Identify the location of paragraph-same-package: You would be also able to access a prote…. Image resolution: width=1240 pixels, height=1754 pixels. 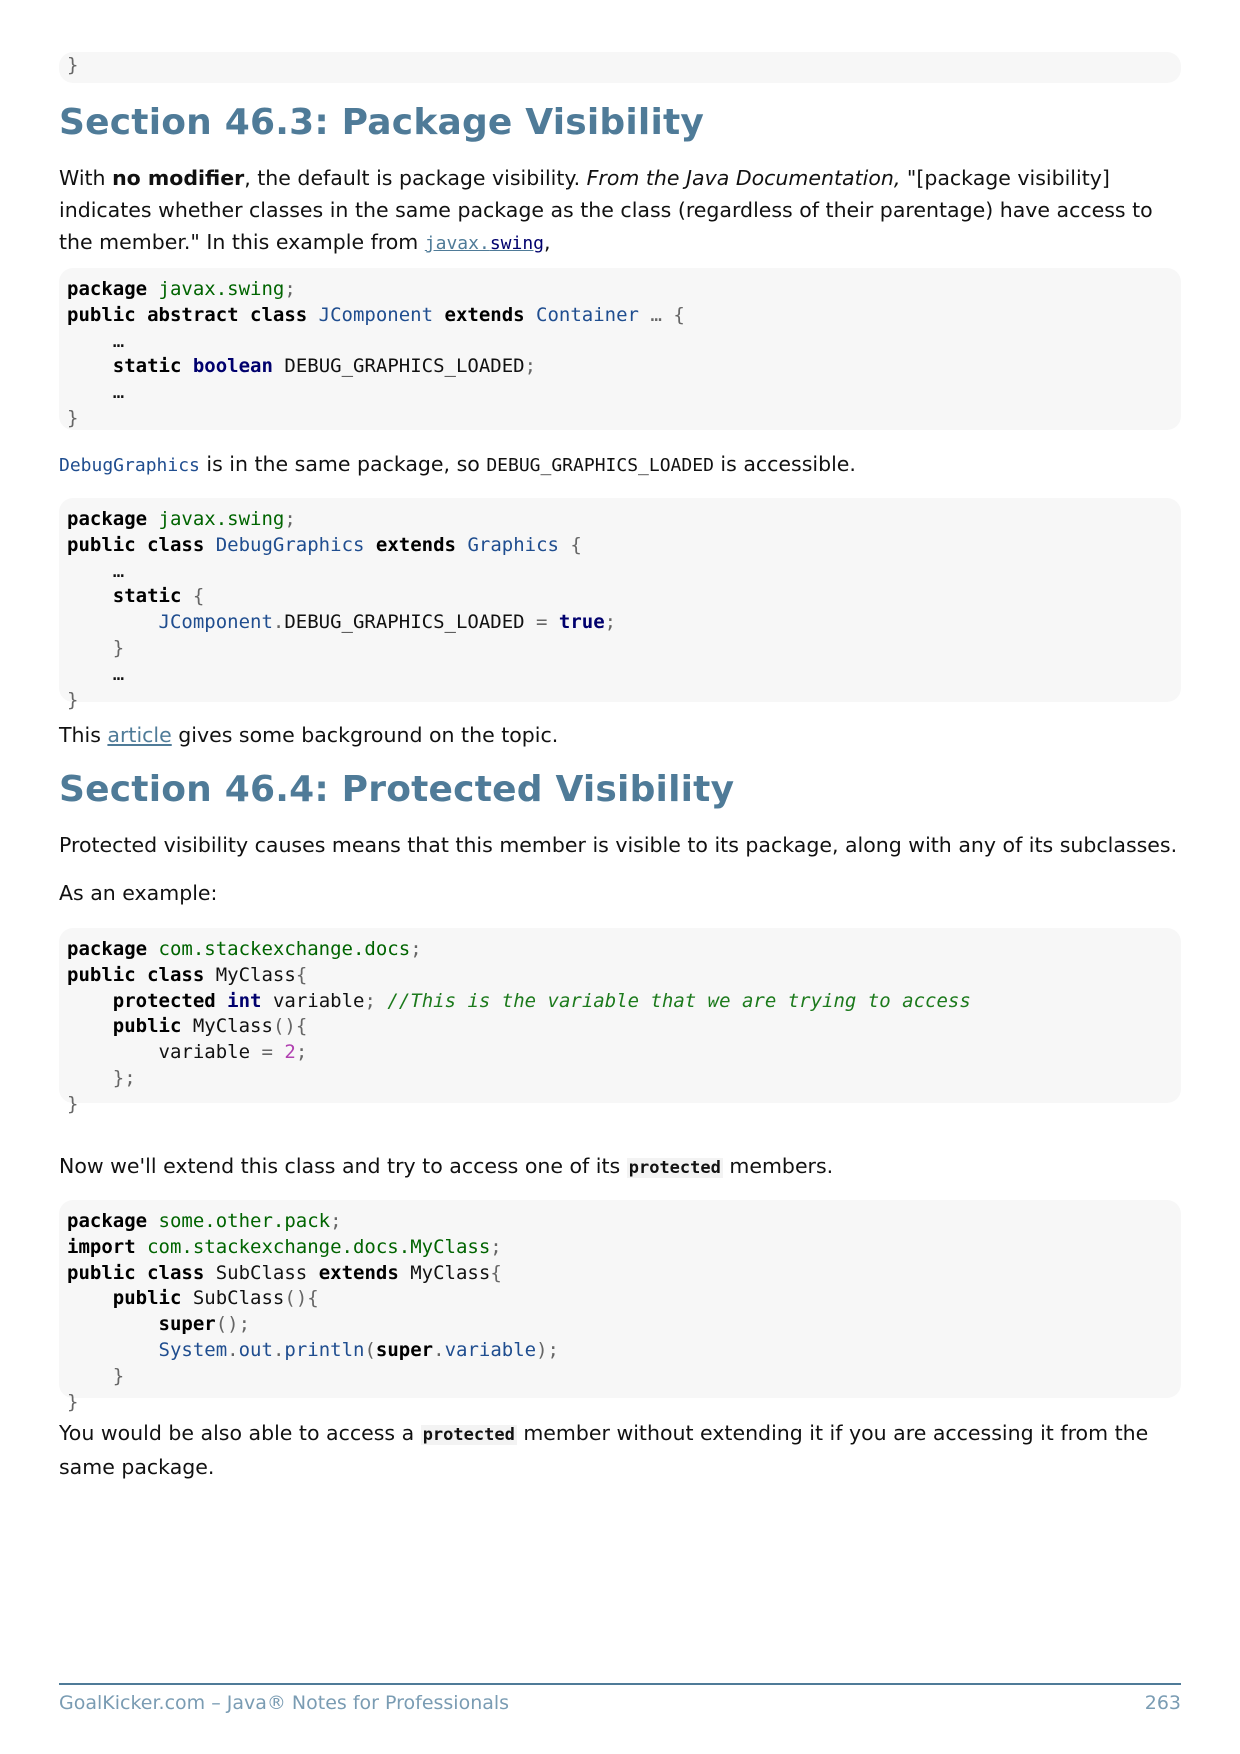
(620, 1450).